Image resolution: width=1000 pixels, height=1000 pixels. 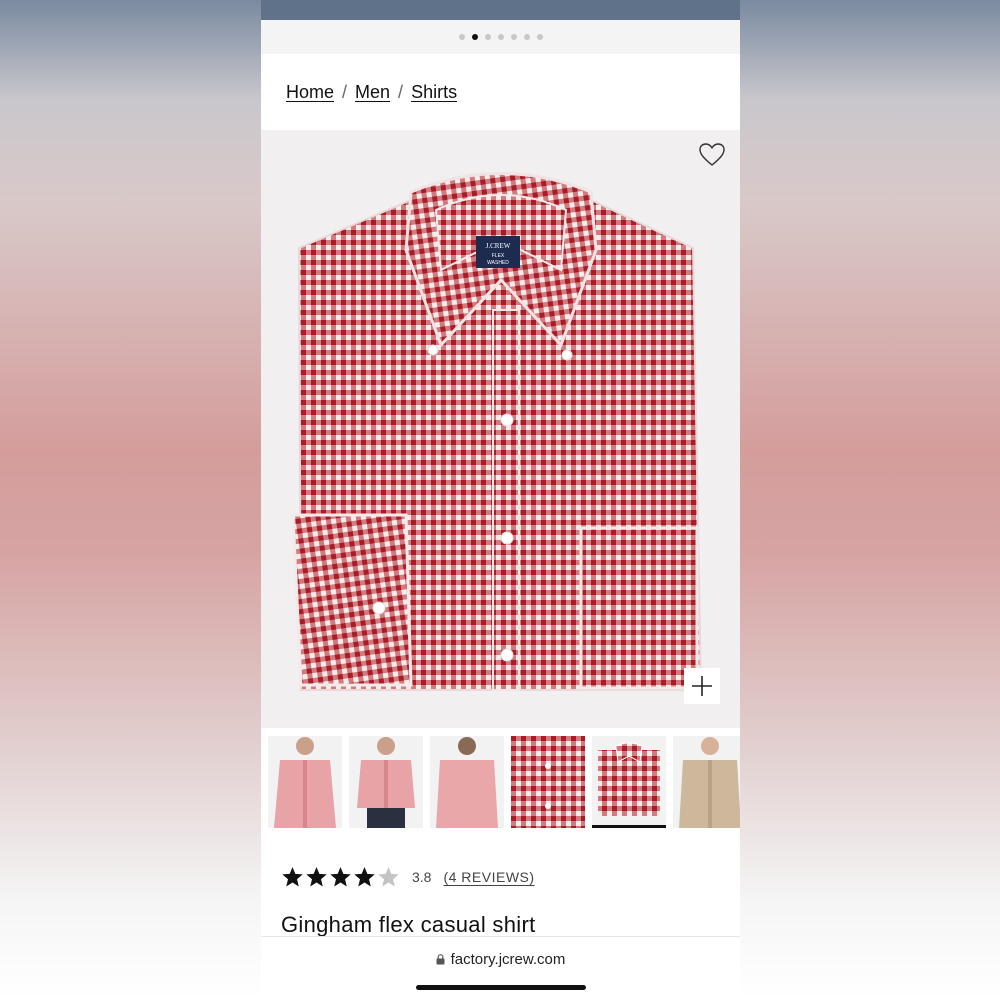 What do you see at coordinates (498, 256) in the screenshot?
I see `label-line-1: FLEX` at bounding box center [498, 256].